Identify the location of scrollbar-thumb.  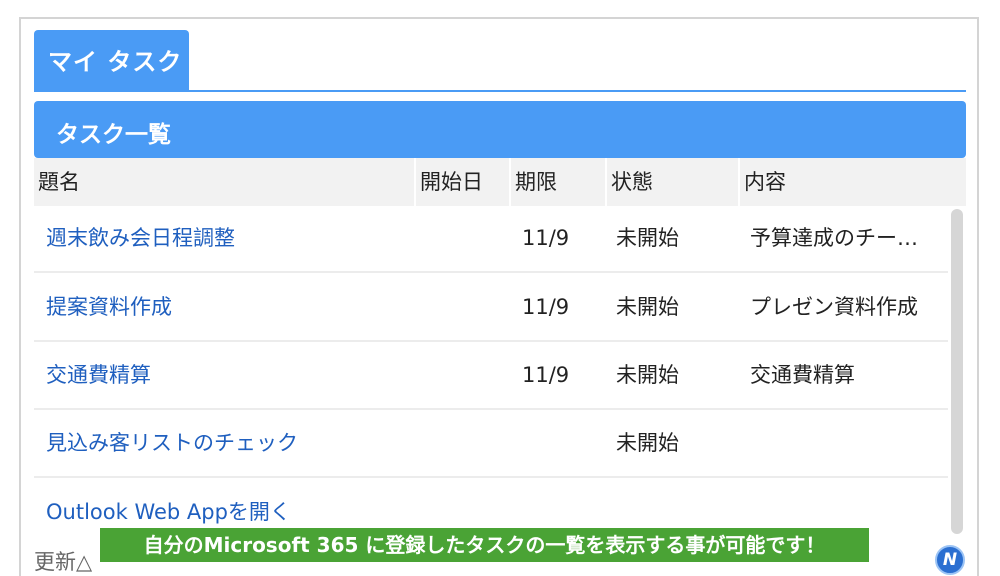
(957, 371).